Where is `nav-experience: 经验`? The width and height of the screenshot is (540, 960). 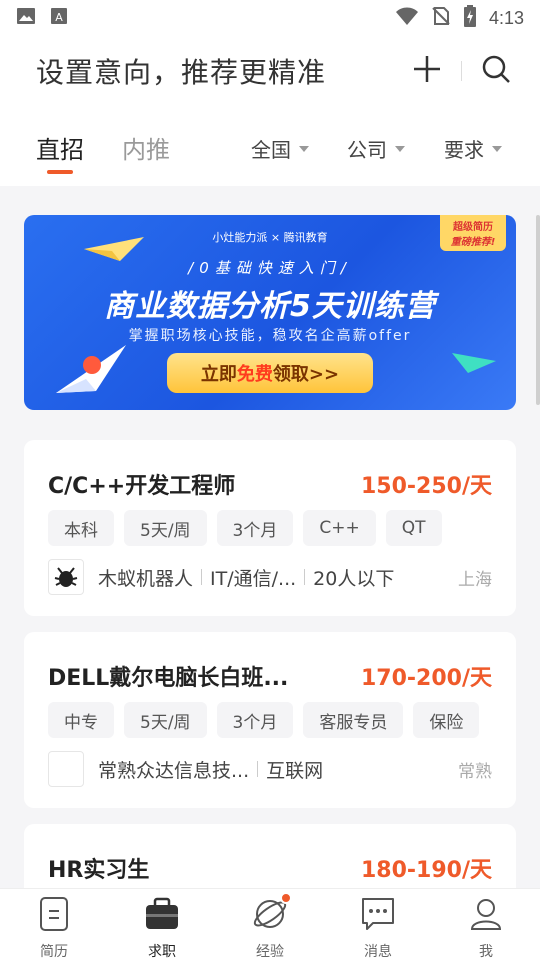
nav-experience: 经验 is located at coordinates (270, 924).